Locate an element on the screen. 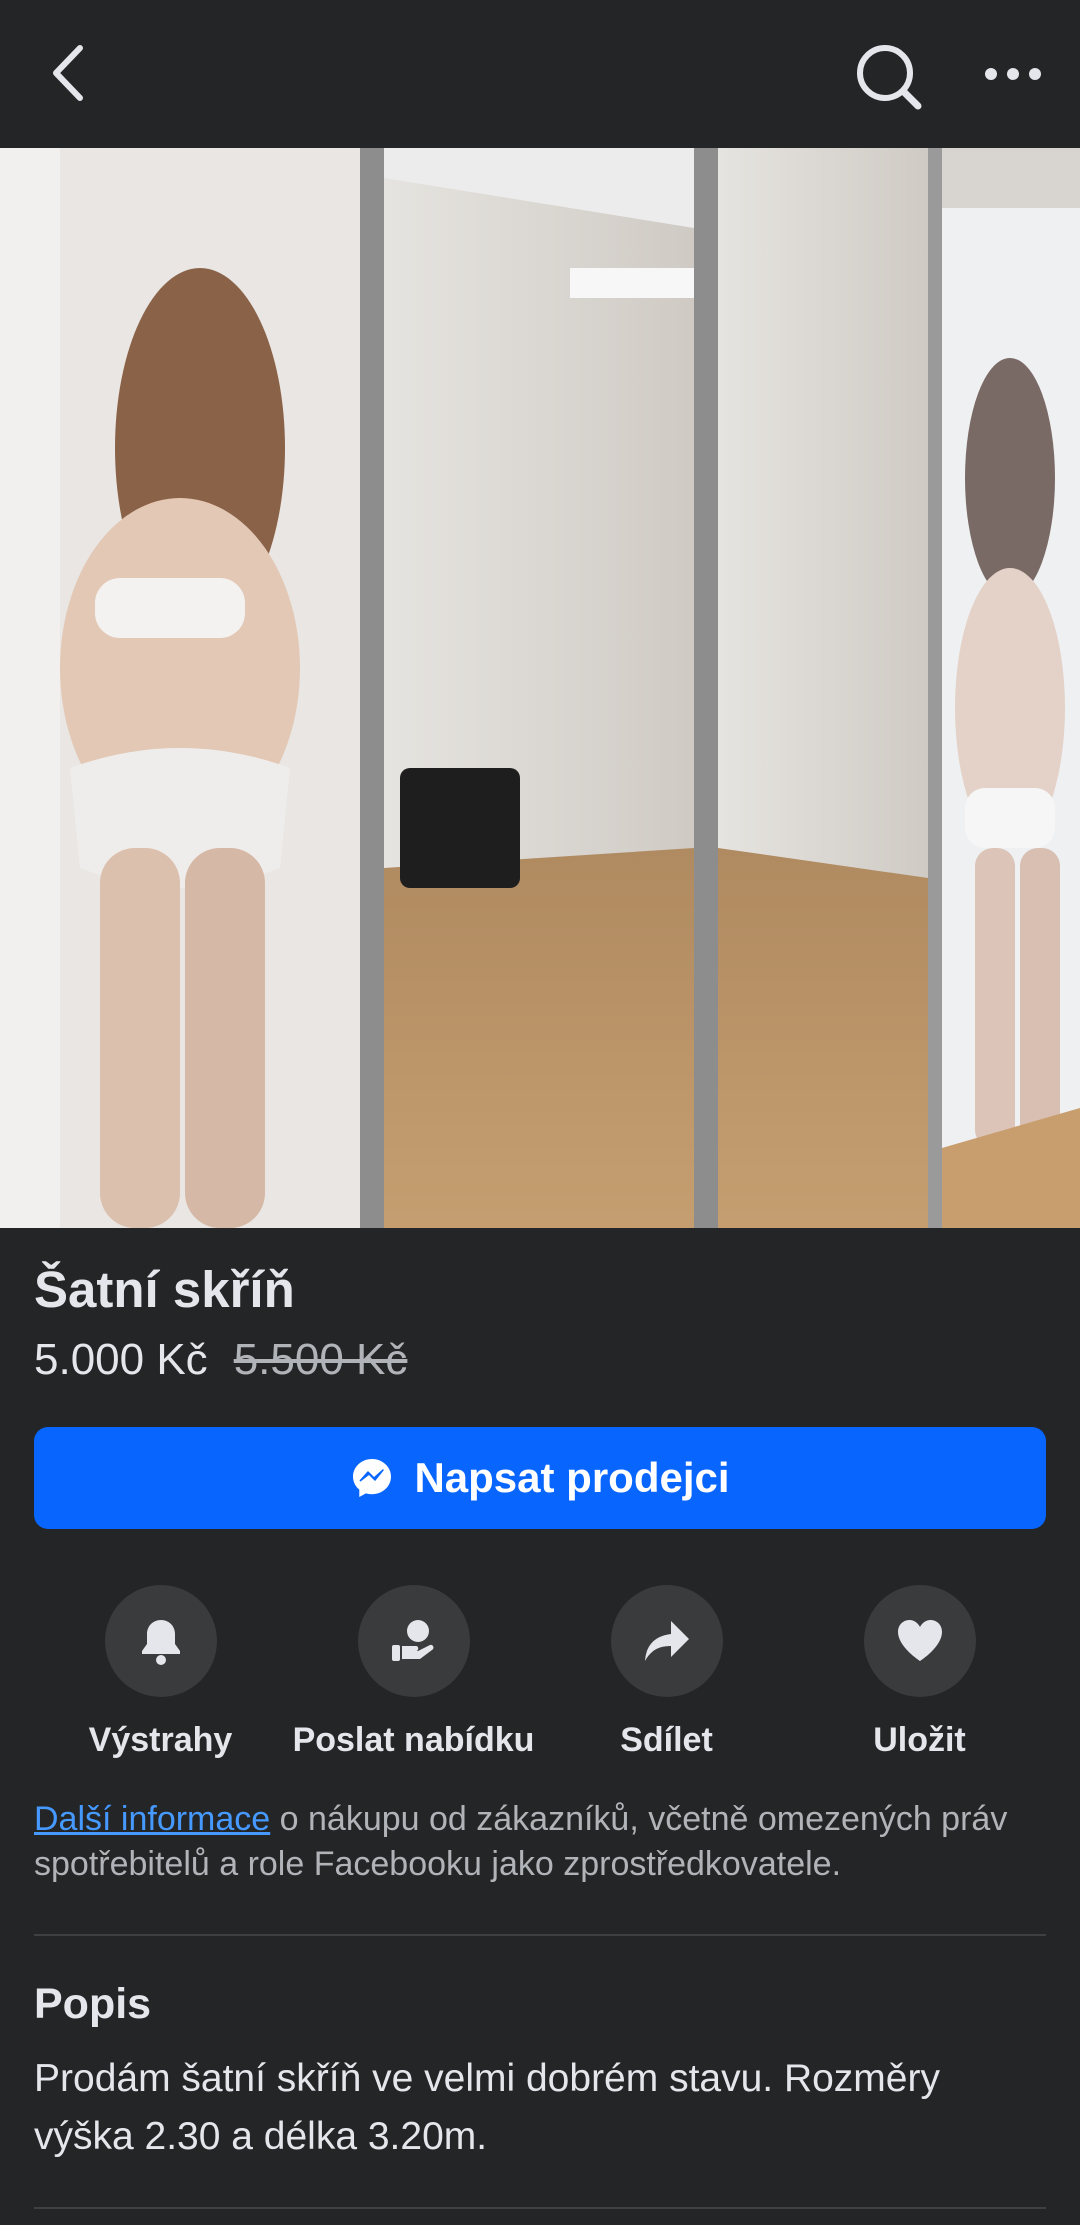 Image resolution: width=1080 pixels, height=2225 pixels. heart-icon is located at coordinates (919, 1640).